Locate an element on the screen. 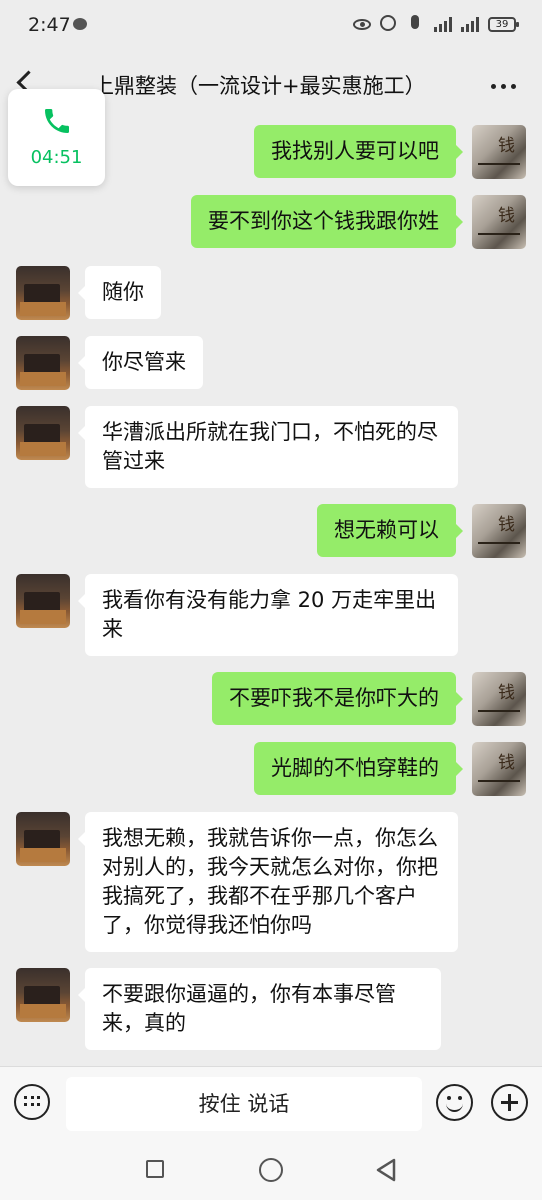 This screenshot has width=542, height=1200. message-bubble: 华漕派出所就在我门口，不怕死的尽管过来 is located at coordinates (268, 447).